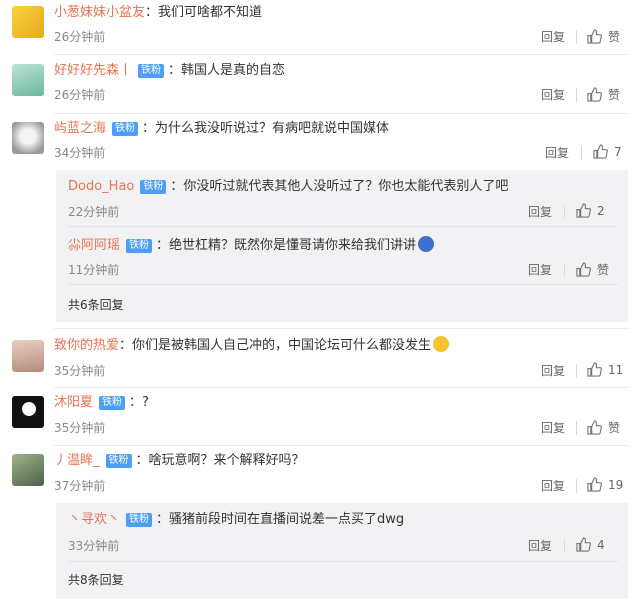 The height and width of the screenshot is (607, 640). I want to click on comment-text: 沐阳夏 铁粉：?, so click(101, 402).